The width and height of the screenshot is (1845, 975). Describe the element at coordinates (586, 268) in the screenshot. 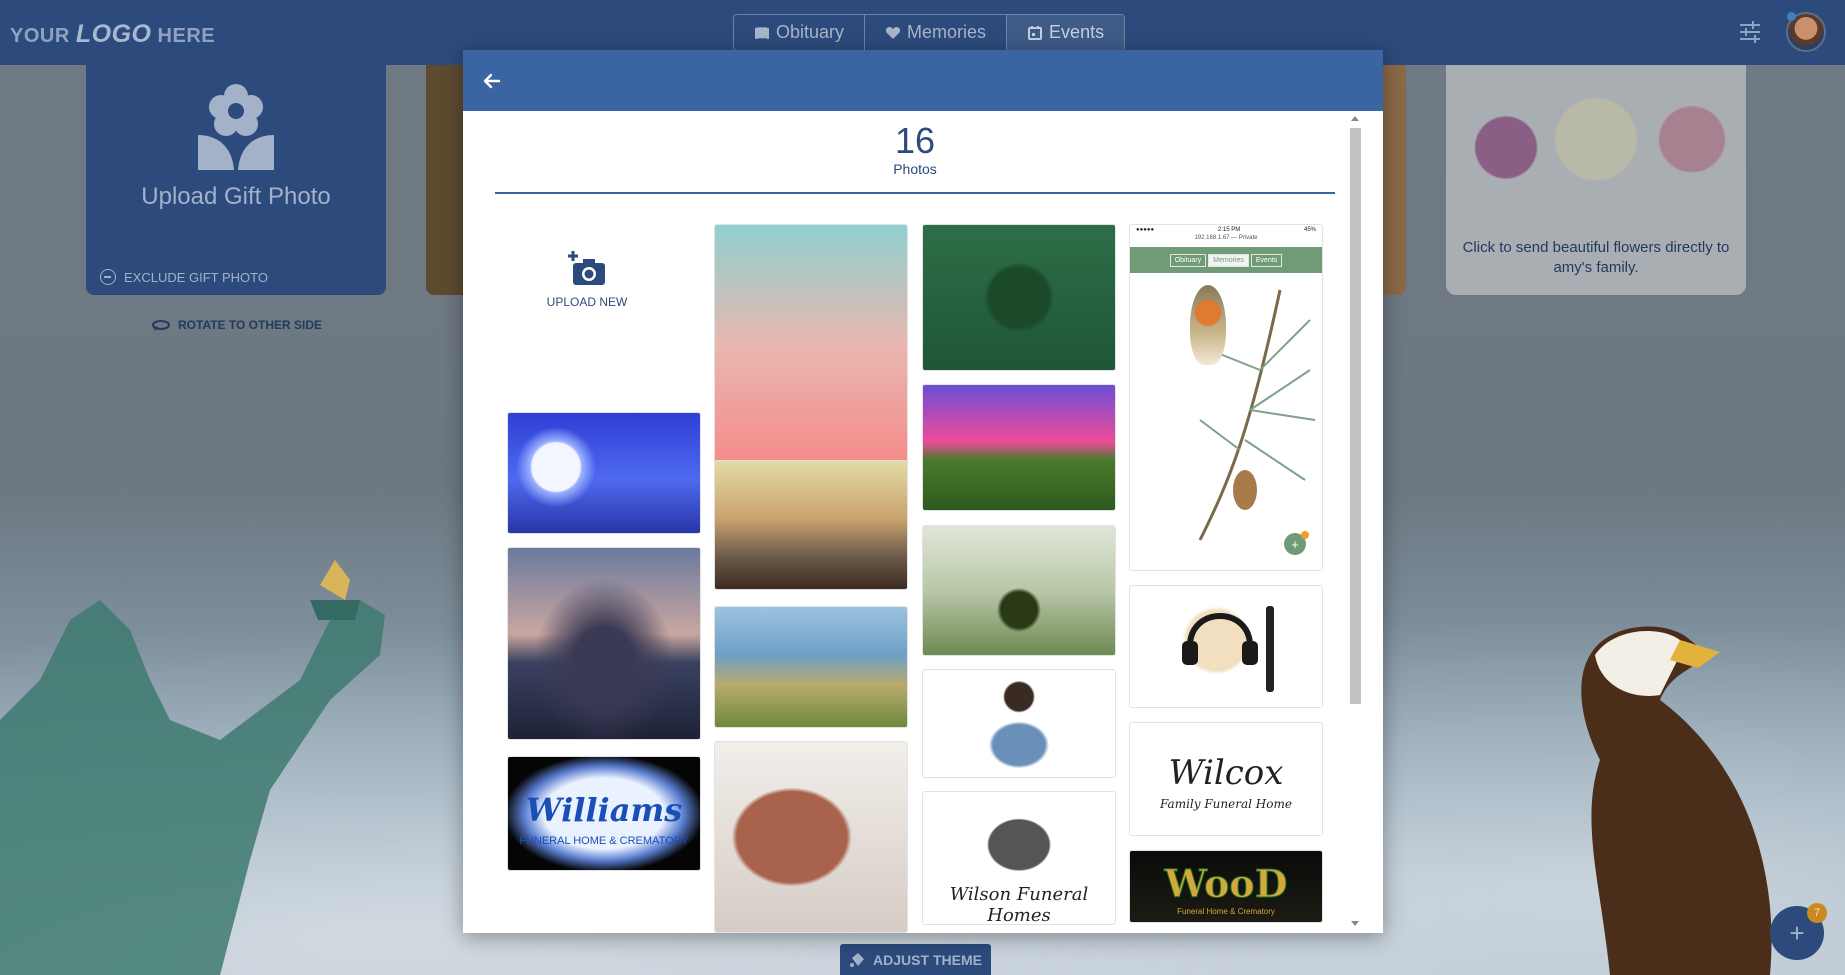

I see `add-photo-camera-icon` at that location.